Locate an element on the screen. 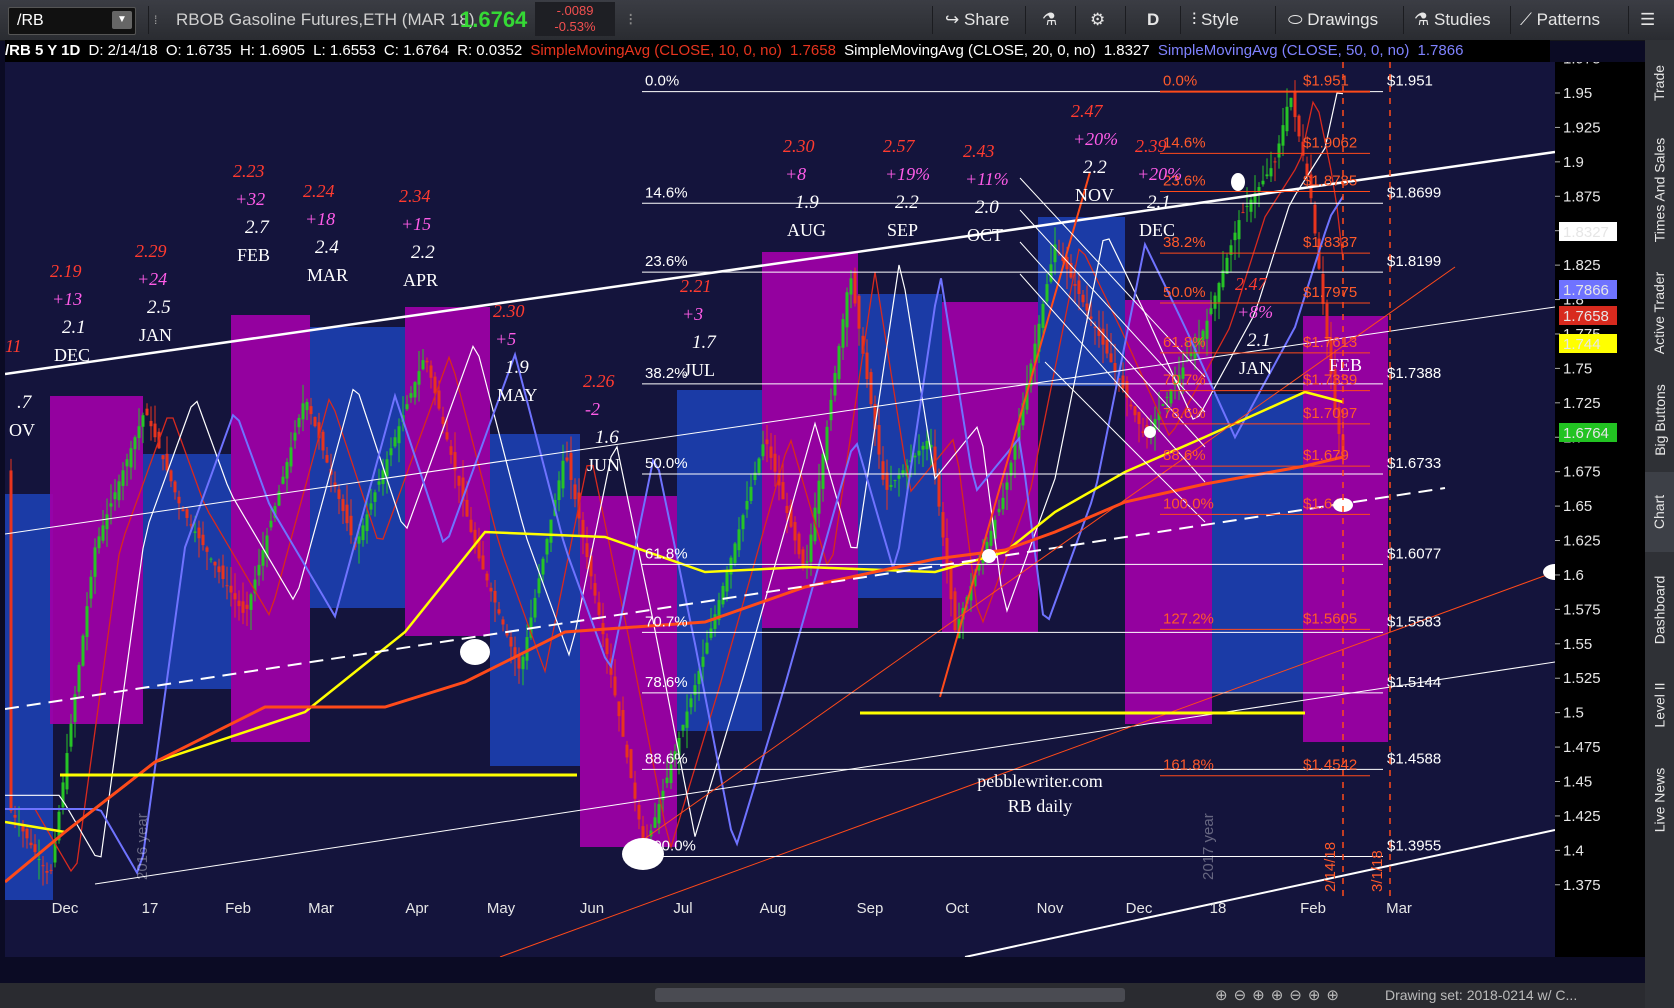  sidebar-item-dashboard: Dashboard is located at coordinates (1659, 610).